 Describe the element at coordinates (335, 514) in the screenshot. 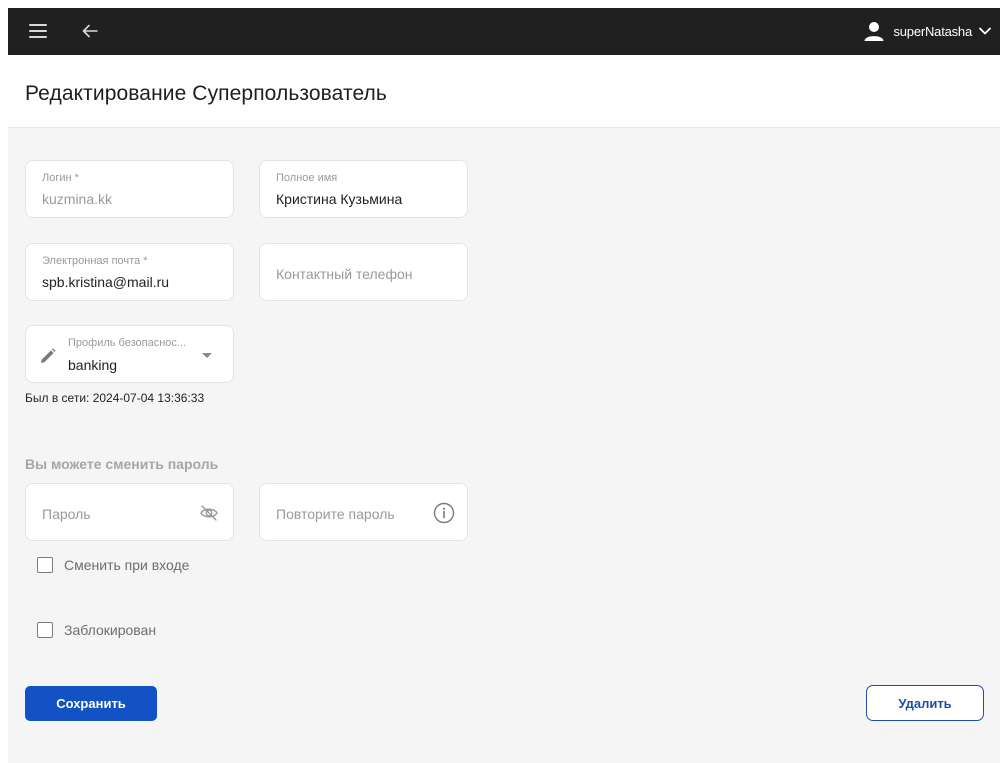

I see `repeat-password-placeholder: Повторите пароль` at that location.